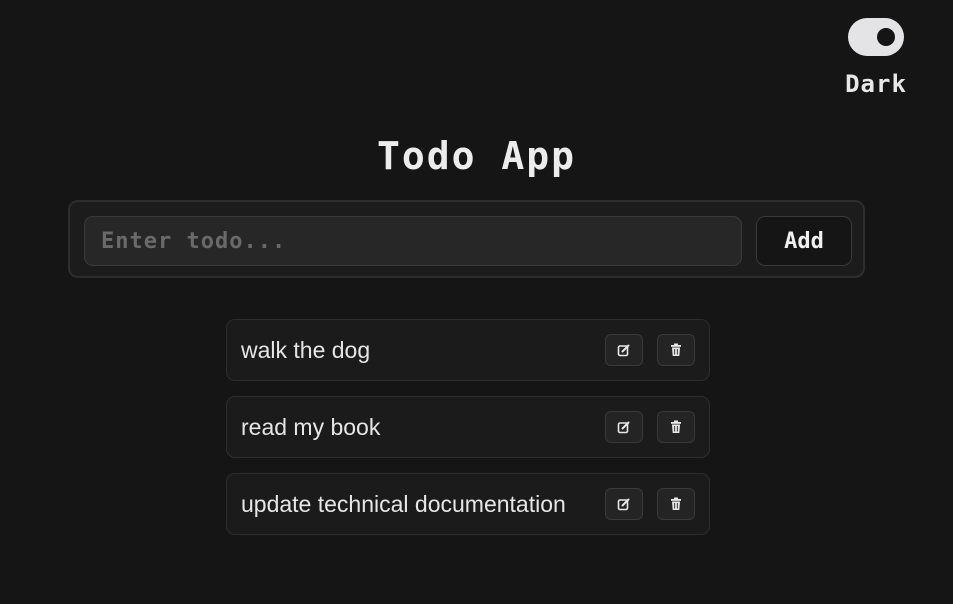  What do you see at coordinates (886, 37) in the screenshot?
I see `theme-switch-knob` at bounding box center [886, 37].